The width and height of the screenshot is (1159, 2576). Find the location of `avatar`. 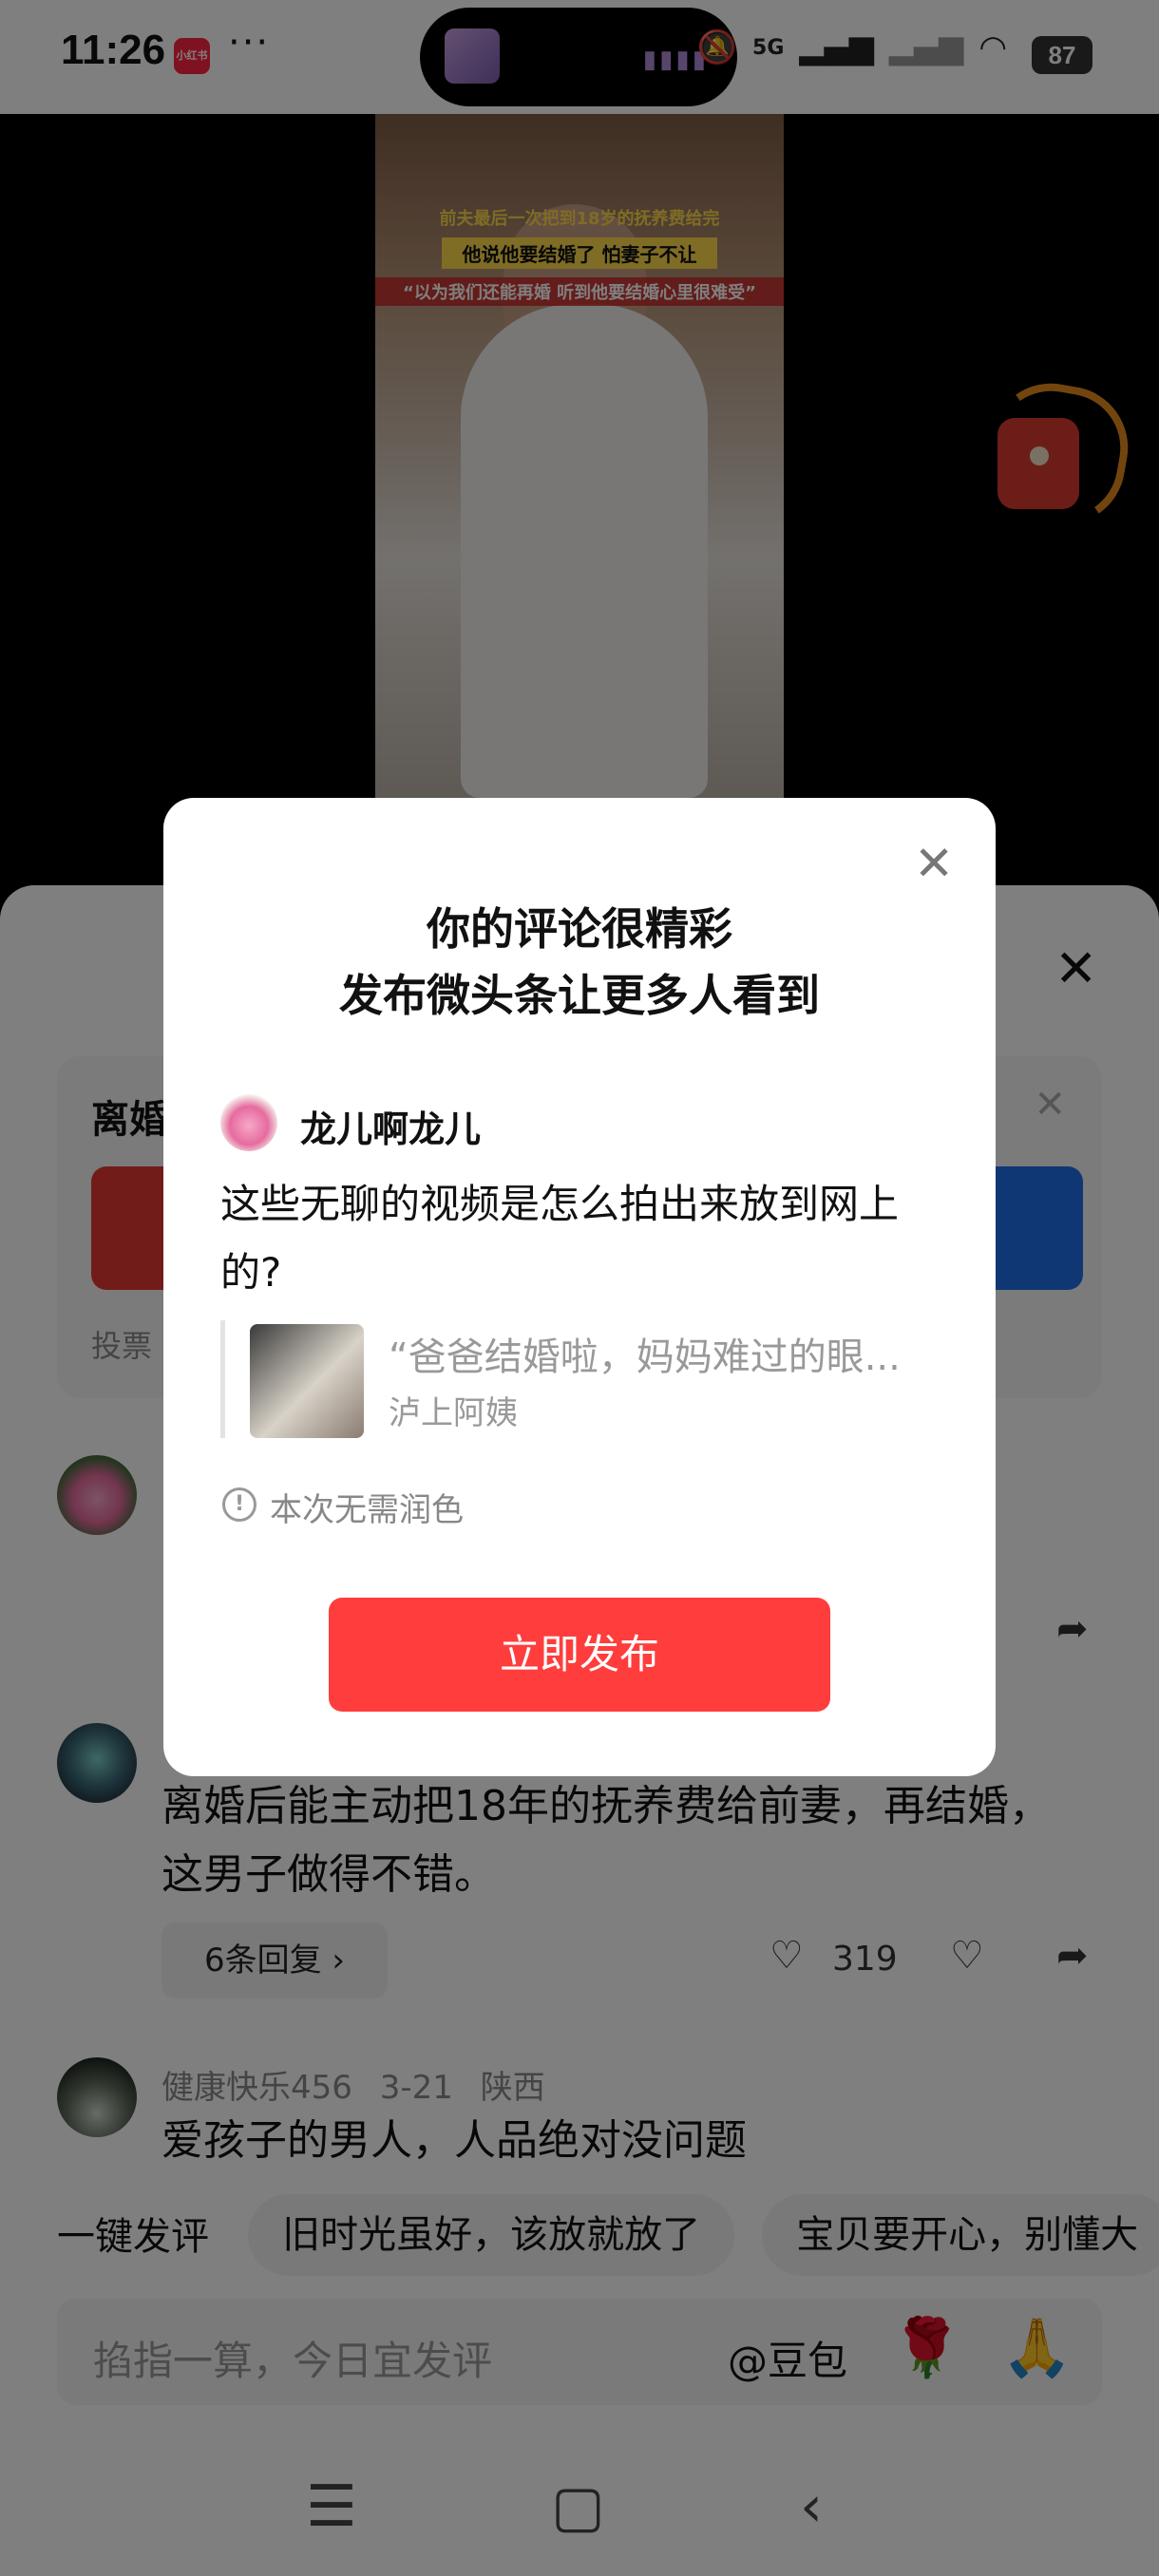

avatar is located at coordinates (248, 1122).